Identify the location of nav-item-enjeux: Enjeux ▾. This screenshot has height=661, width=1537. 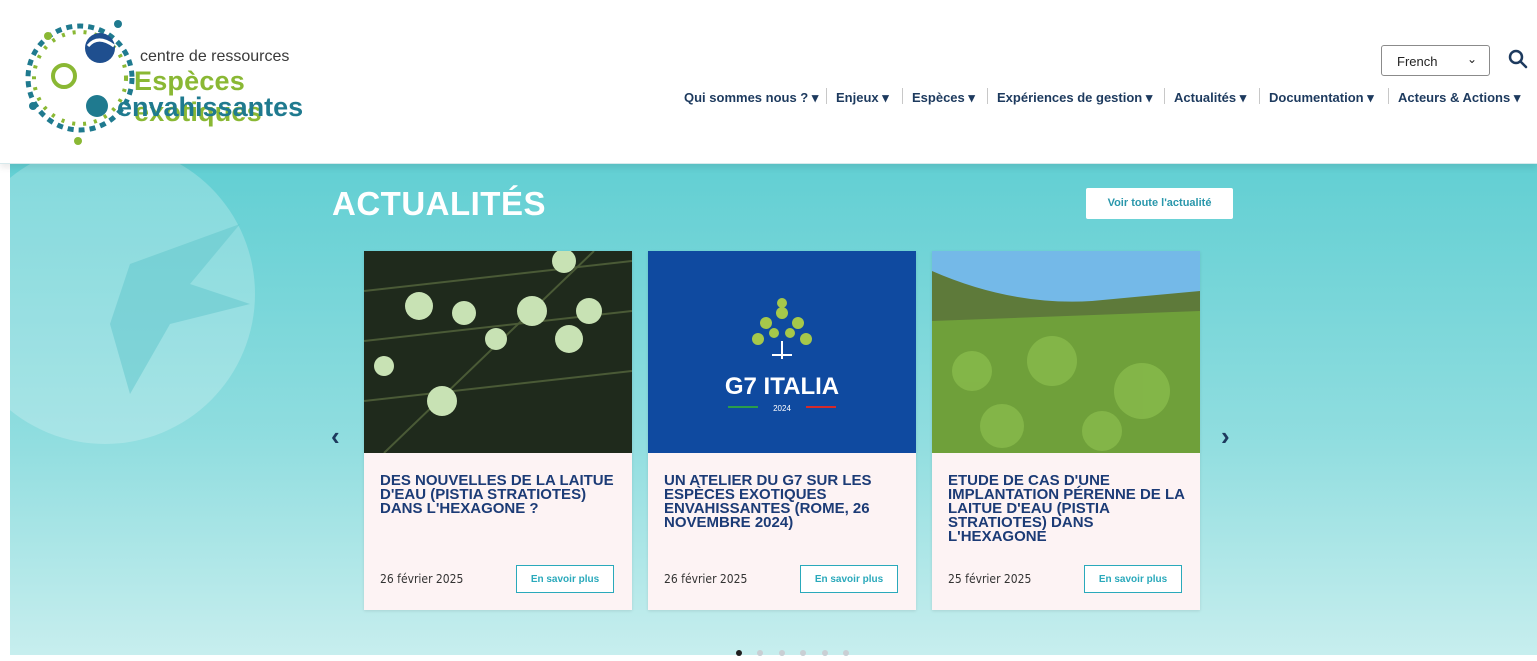
(862, 98).